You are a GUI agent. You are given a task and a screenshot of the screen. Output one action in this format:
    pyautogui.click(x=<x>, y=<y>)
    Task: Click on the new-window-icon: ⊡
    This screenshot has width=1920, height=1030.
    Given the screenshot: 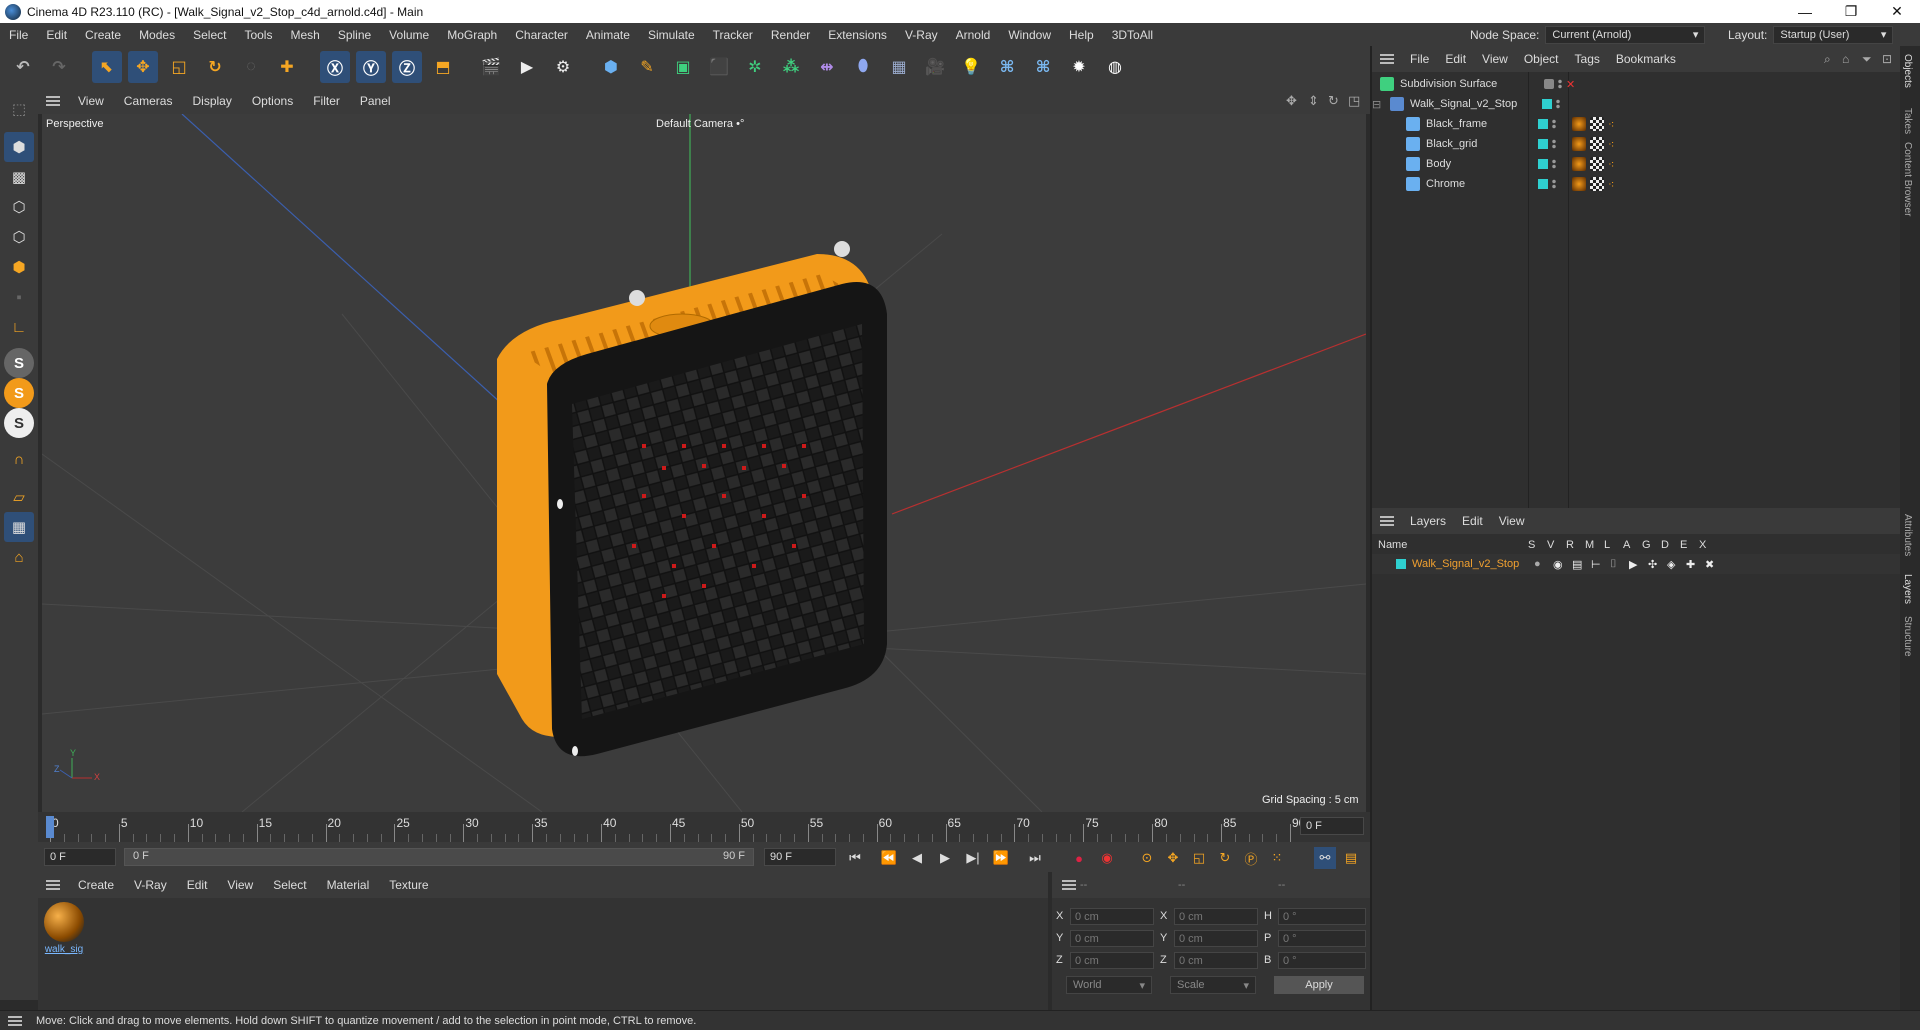 What is the action you would take?
    pyautogui.click(x=1887, y=59)
    